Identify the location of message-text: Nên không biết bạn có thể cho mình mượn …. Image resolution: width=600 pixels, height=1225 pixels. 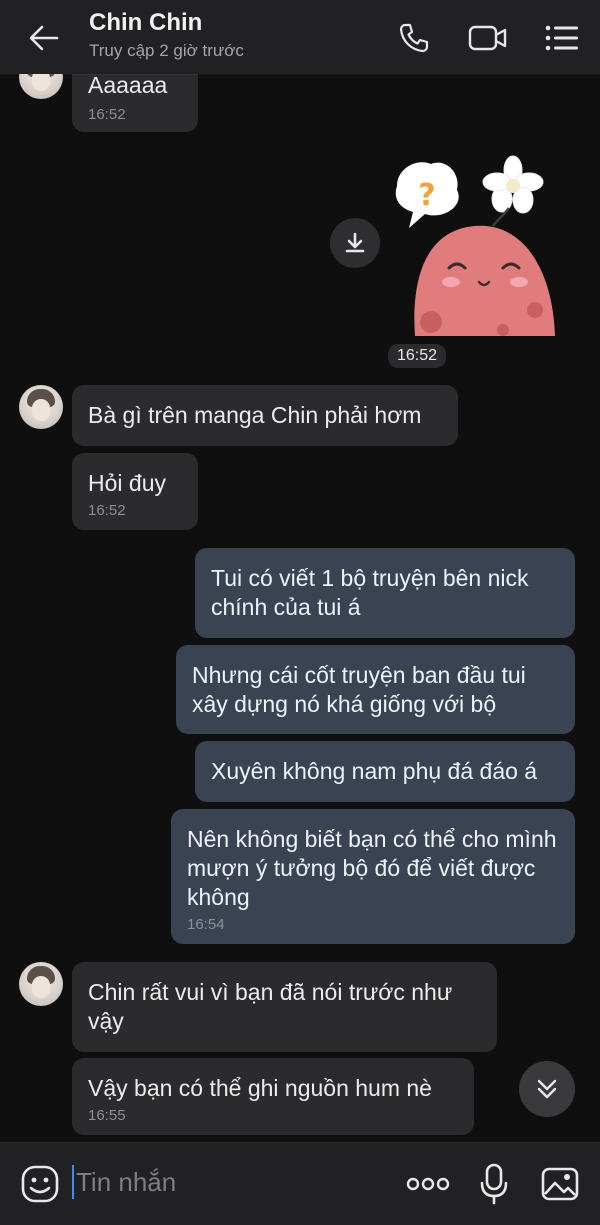
(372, 868).